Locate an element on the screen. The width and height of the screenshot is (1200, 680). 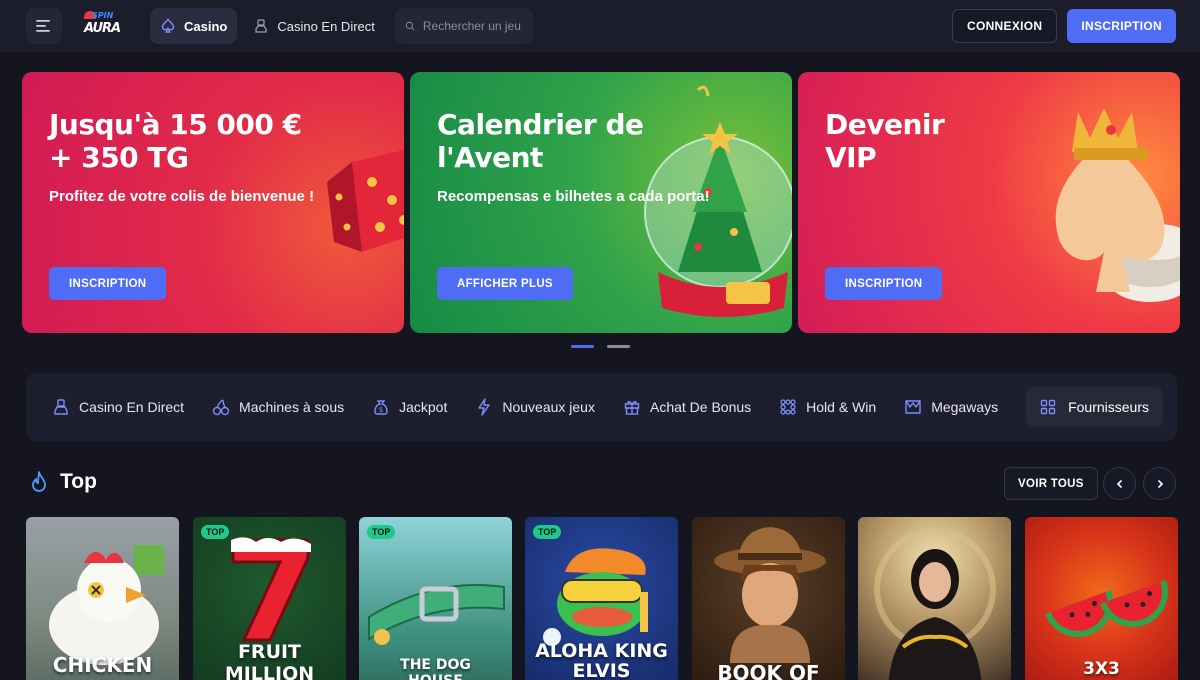
game-tile: TOP FRUIT MILLION is located at coordinates (269, 598).